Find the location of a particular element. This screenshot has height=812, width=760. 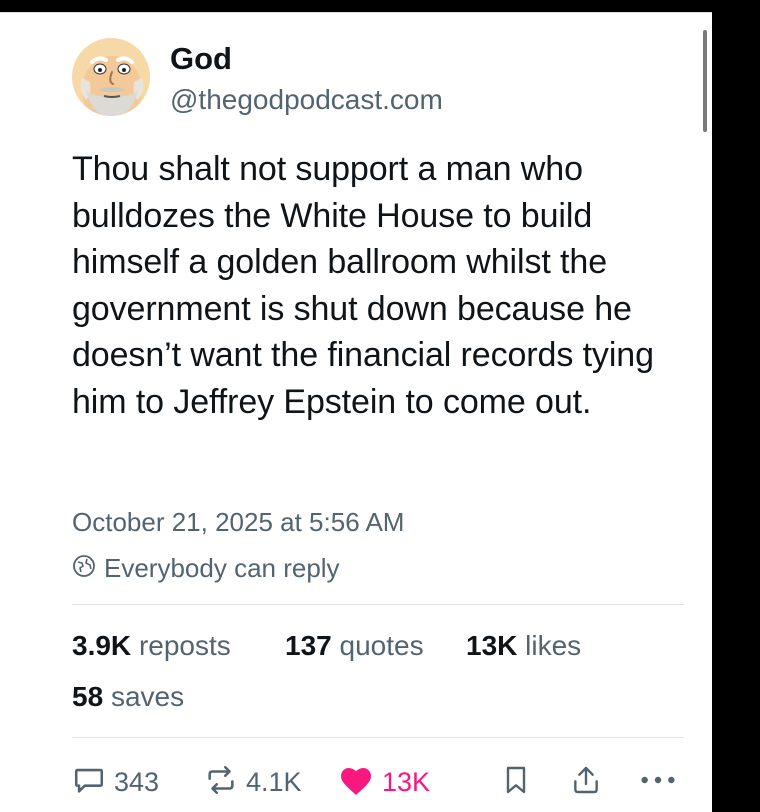

stats-divider-top is located at coordinates (378, 604).